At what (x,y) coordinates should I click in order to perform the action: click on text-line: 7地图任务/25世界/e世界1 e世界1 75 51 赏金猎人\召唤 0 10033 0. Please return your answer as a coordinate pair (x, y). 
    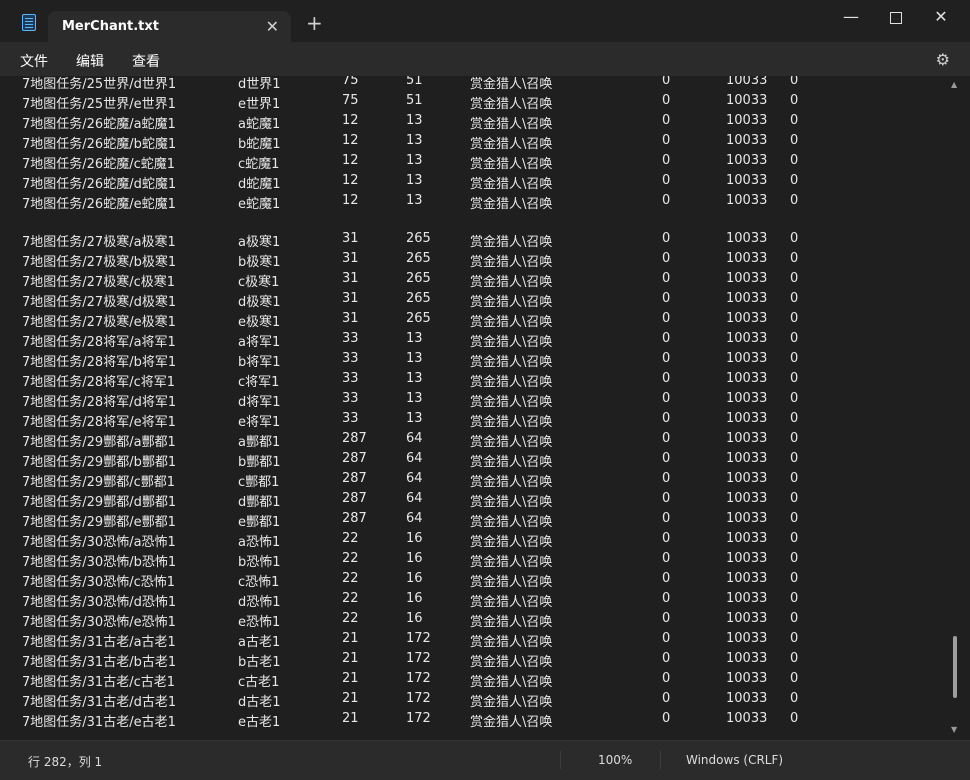
    Looking at the image, I should click on (482, 102).